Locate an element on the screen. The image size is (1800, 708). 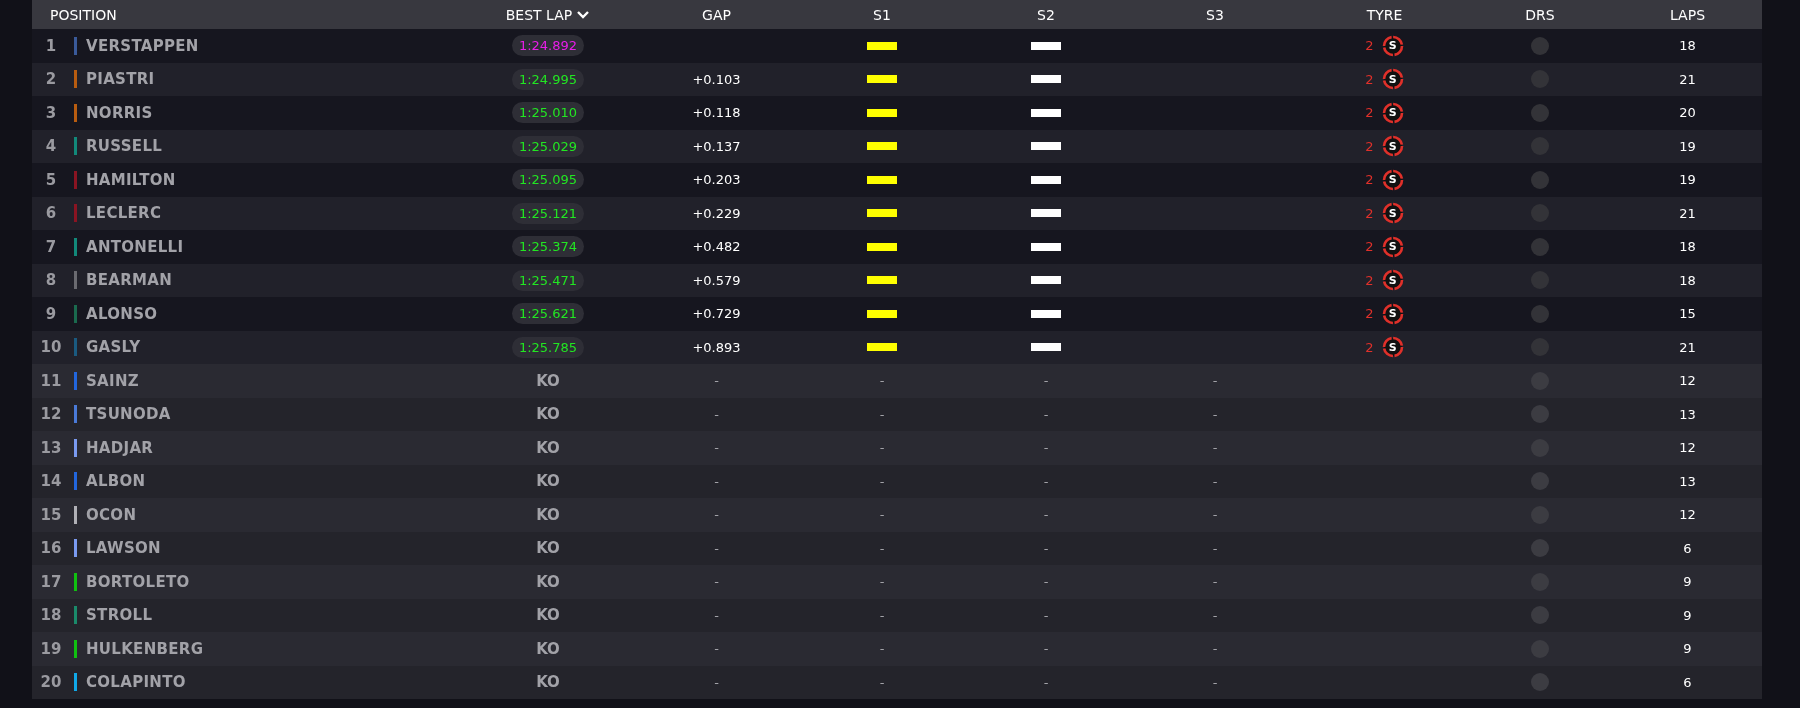
column-header: DRS is located at coordinates (1540, 14).